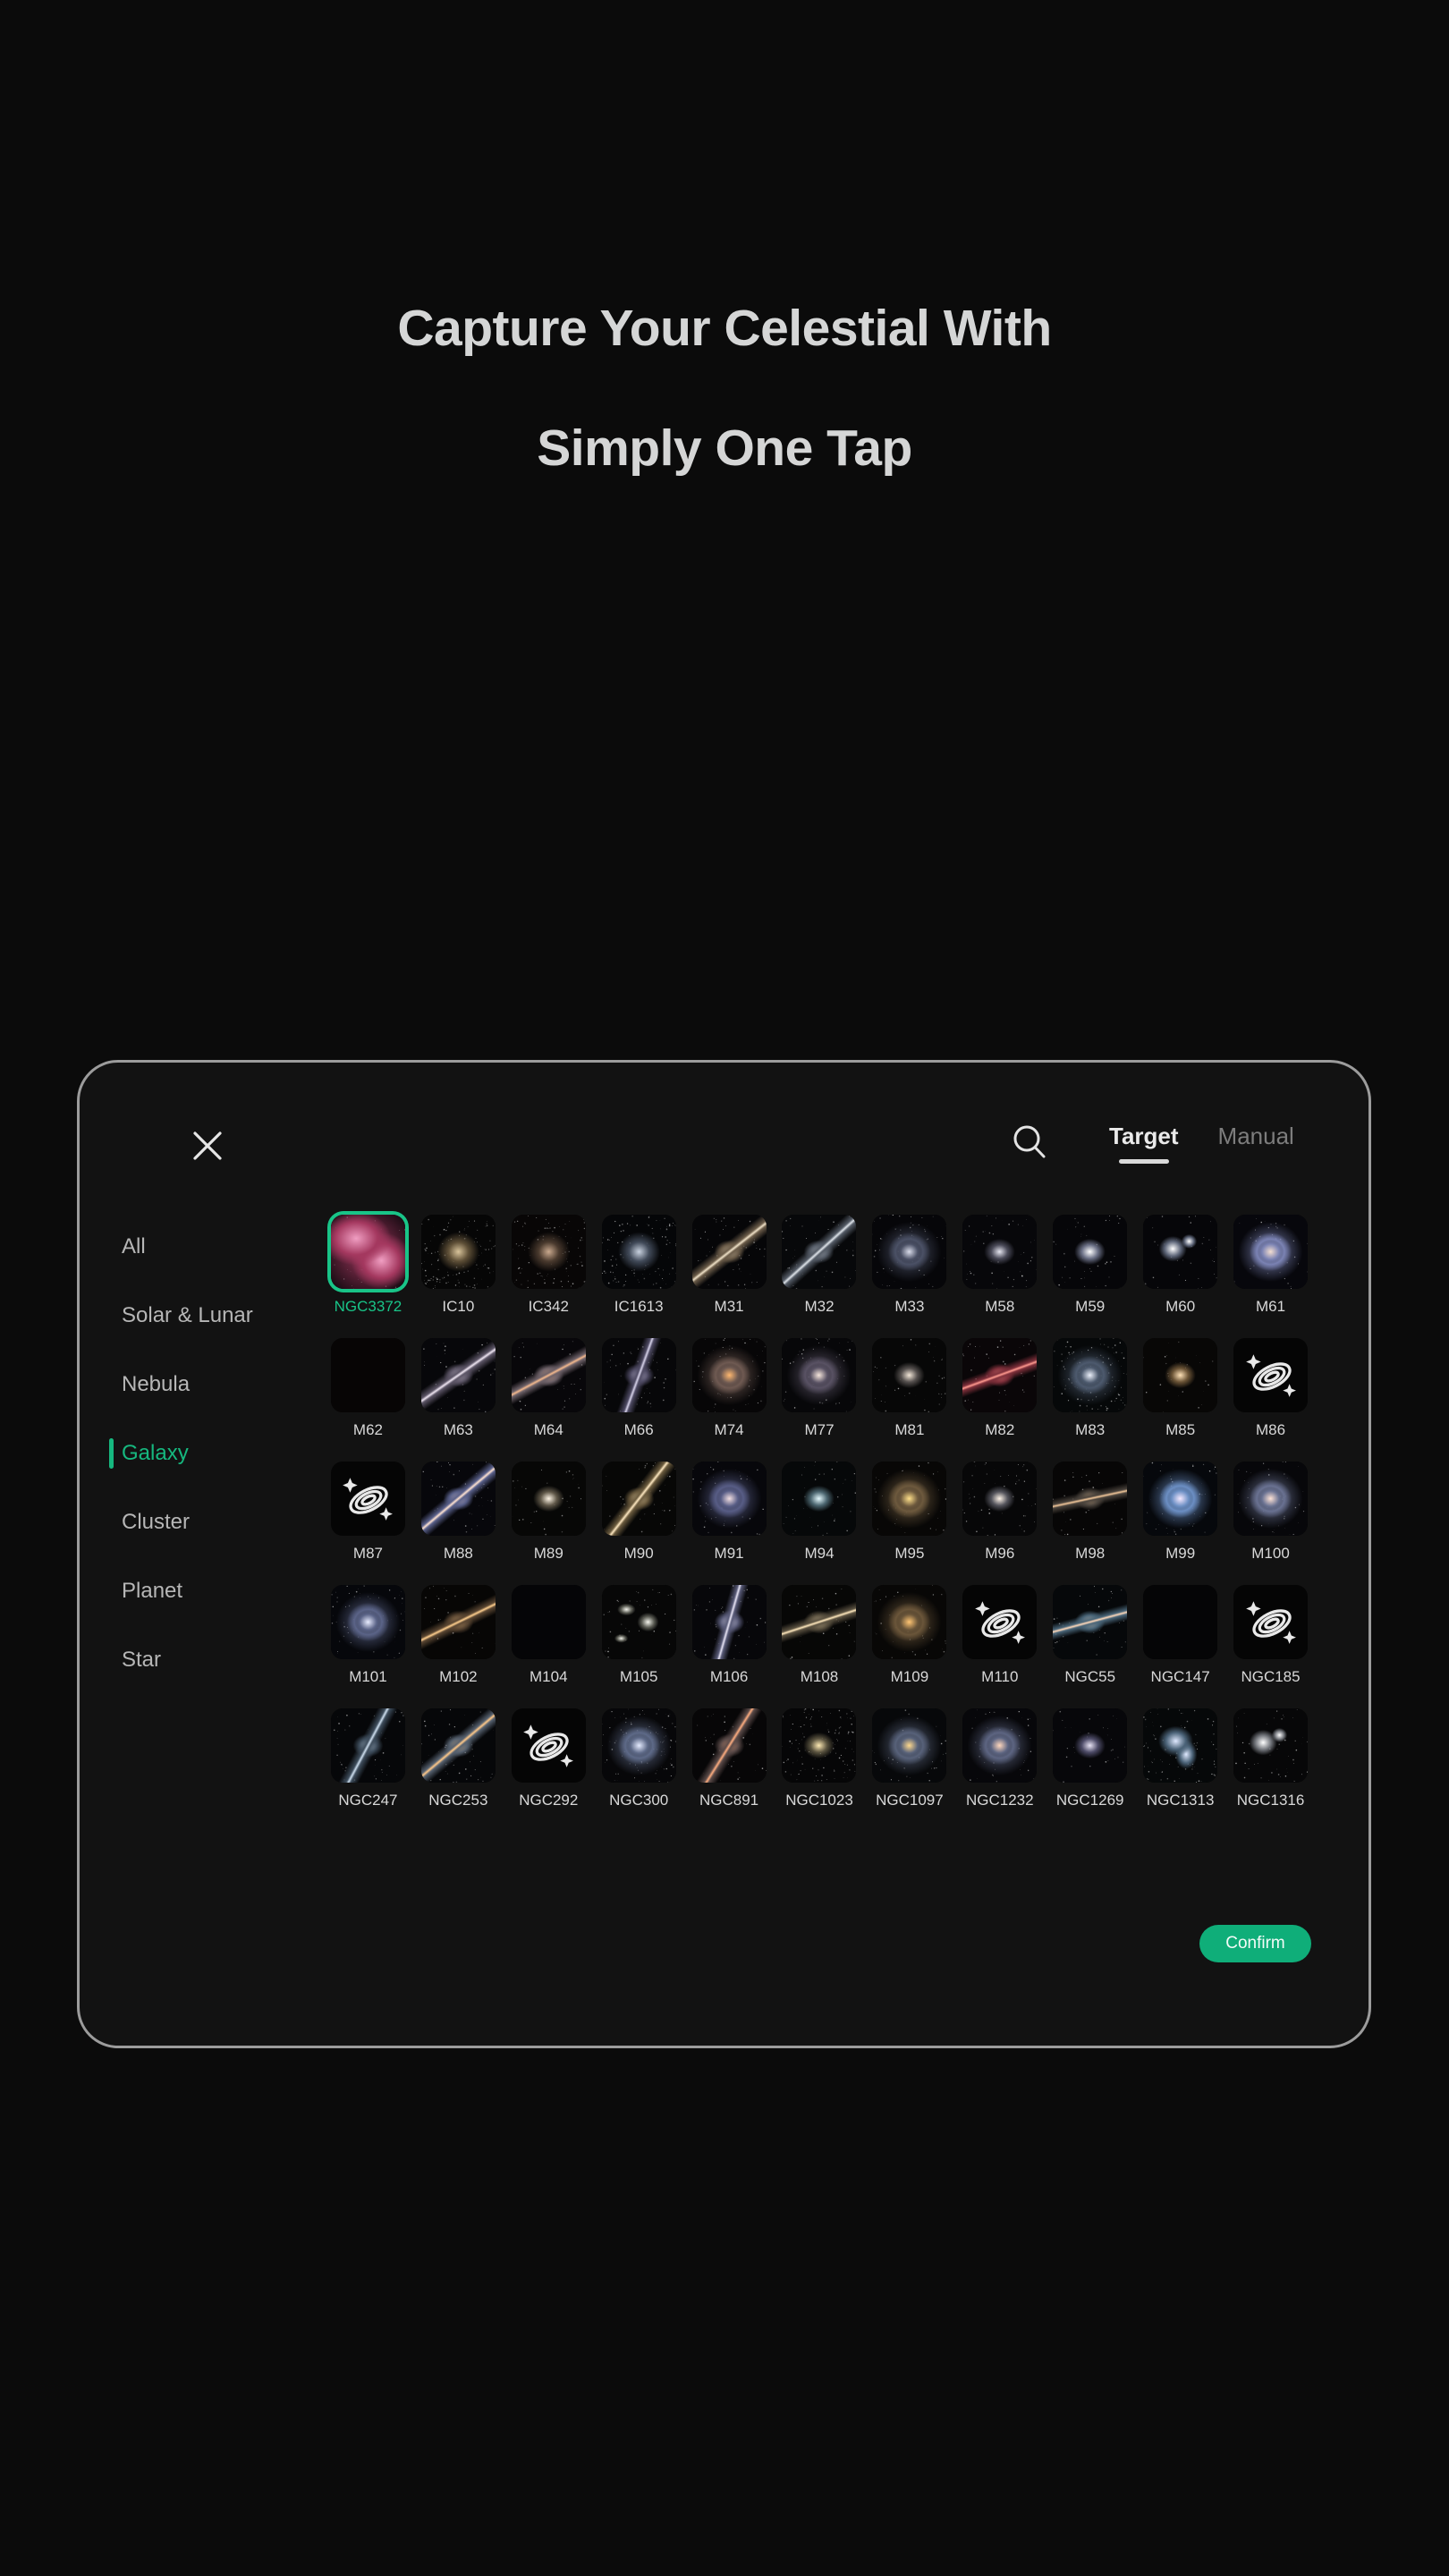 The image size is (1449, 2576). Describe the element at coordinates (820, 1759) in the screenshot. I see `target-cell: NGC1023` at that location.